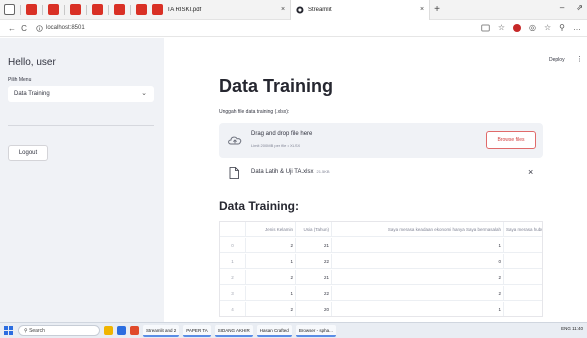  Describe the element at coordinates (276, 86) in the screenshot. I see `page-title: Data Training` at that location.